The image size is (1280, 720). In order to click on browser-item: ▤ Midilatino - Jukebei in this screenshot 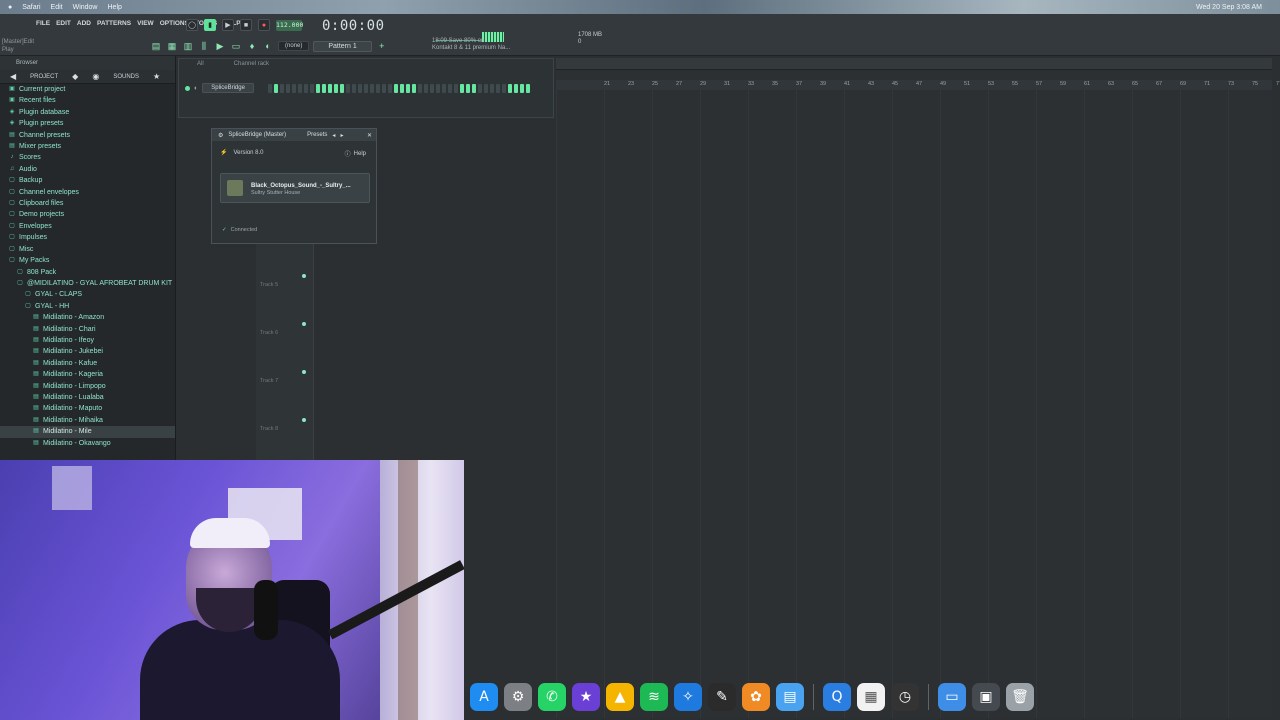, I will do `click(87, 351)`.